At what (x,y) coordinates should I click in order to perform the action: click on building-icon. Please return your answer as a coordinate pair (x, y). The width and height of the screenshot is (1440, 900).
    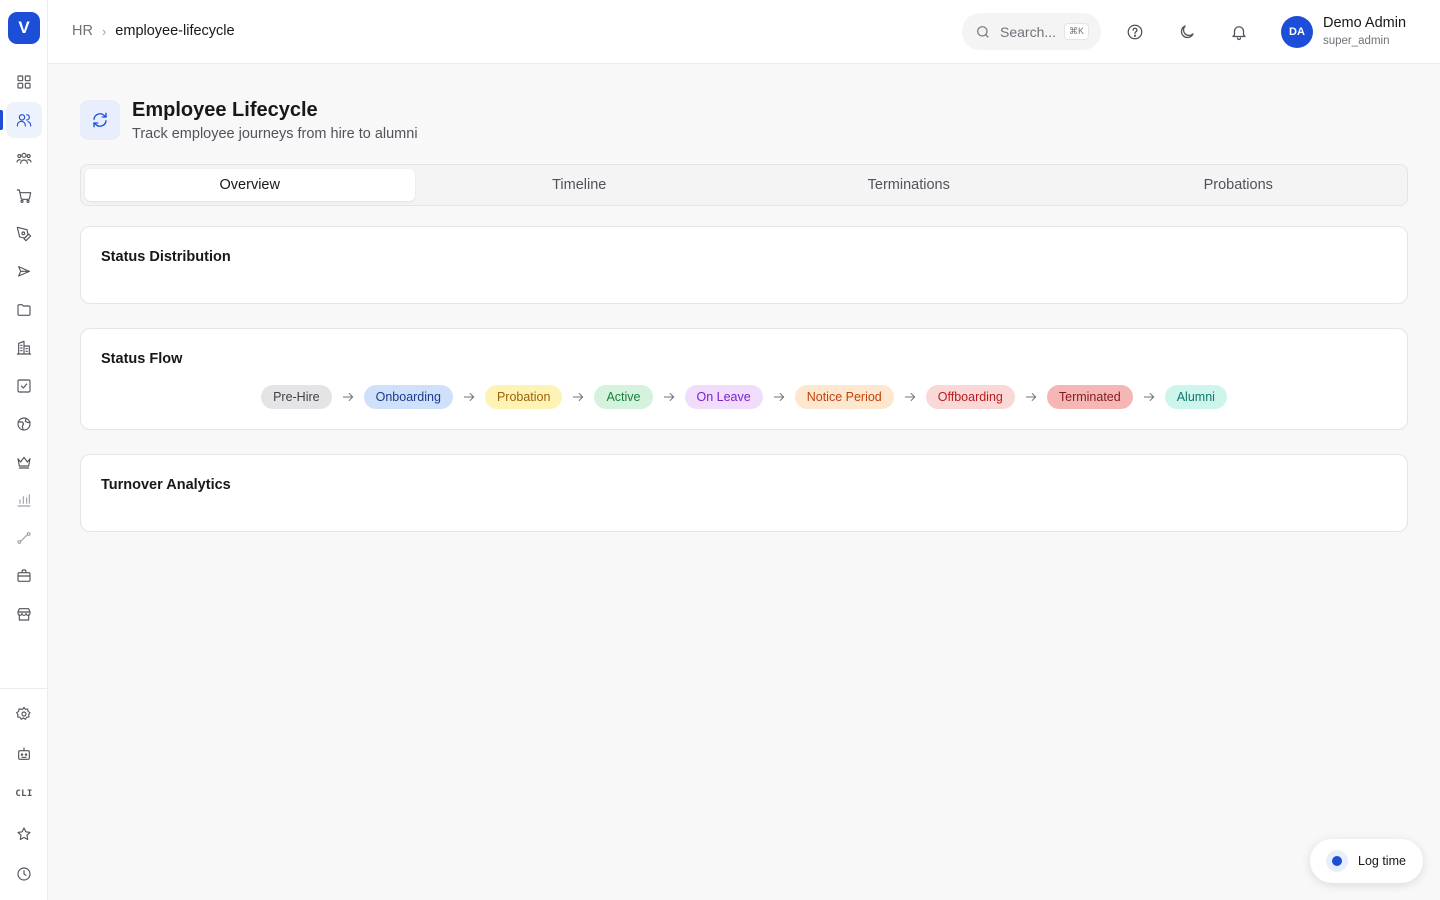
    Looking at the image, I should click on (24, 347).